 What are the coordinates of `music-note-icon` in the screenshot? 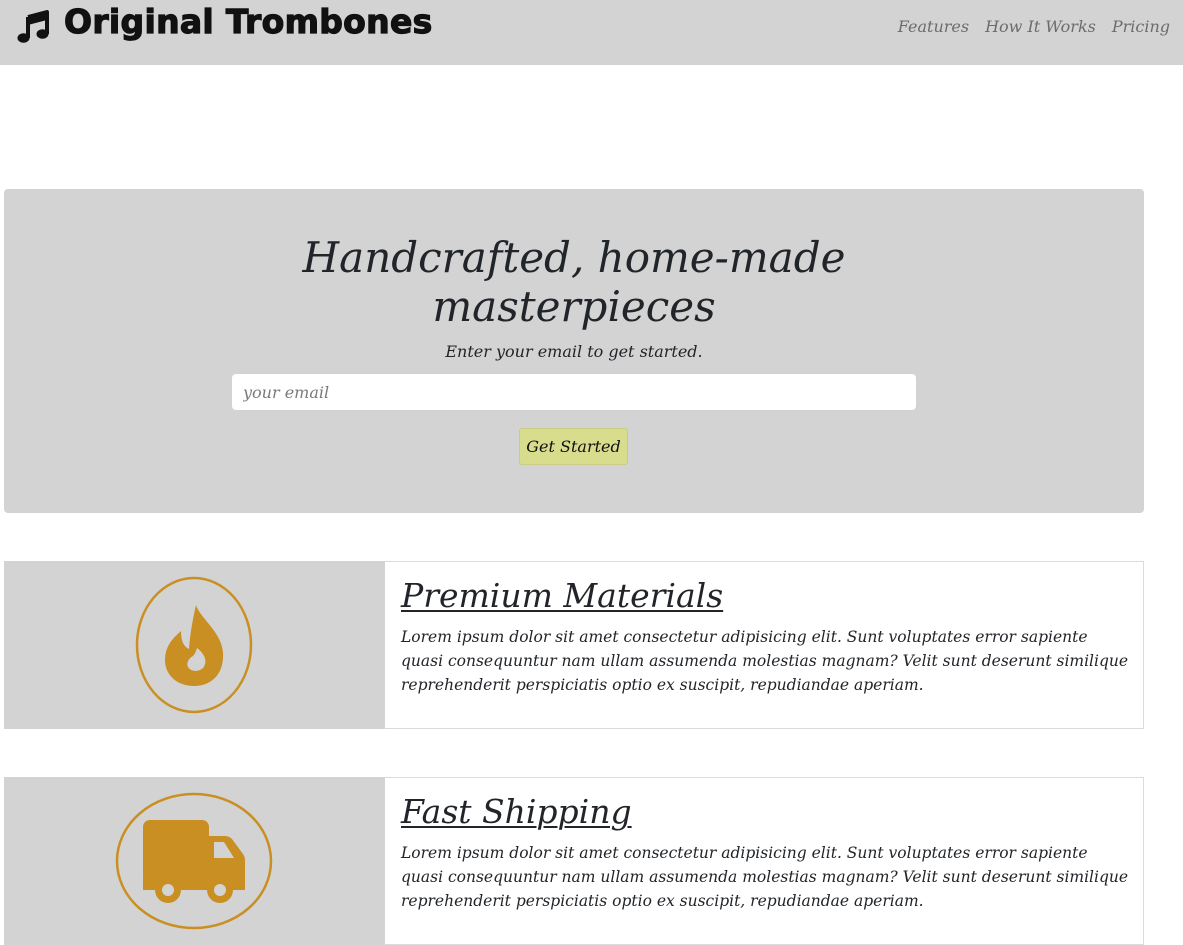 It's located at (33, 27).